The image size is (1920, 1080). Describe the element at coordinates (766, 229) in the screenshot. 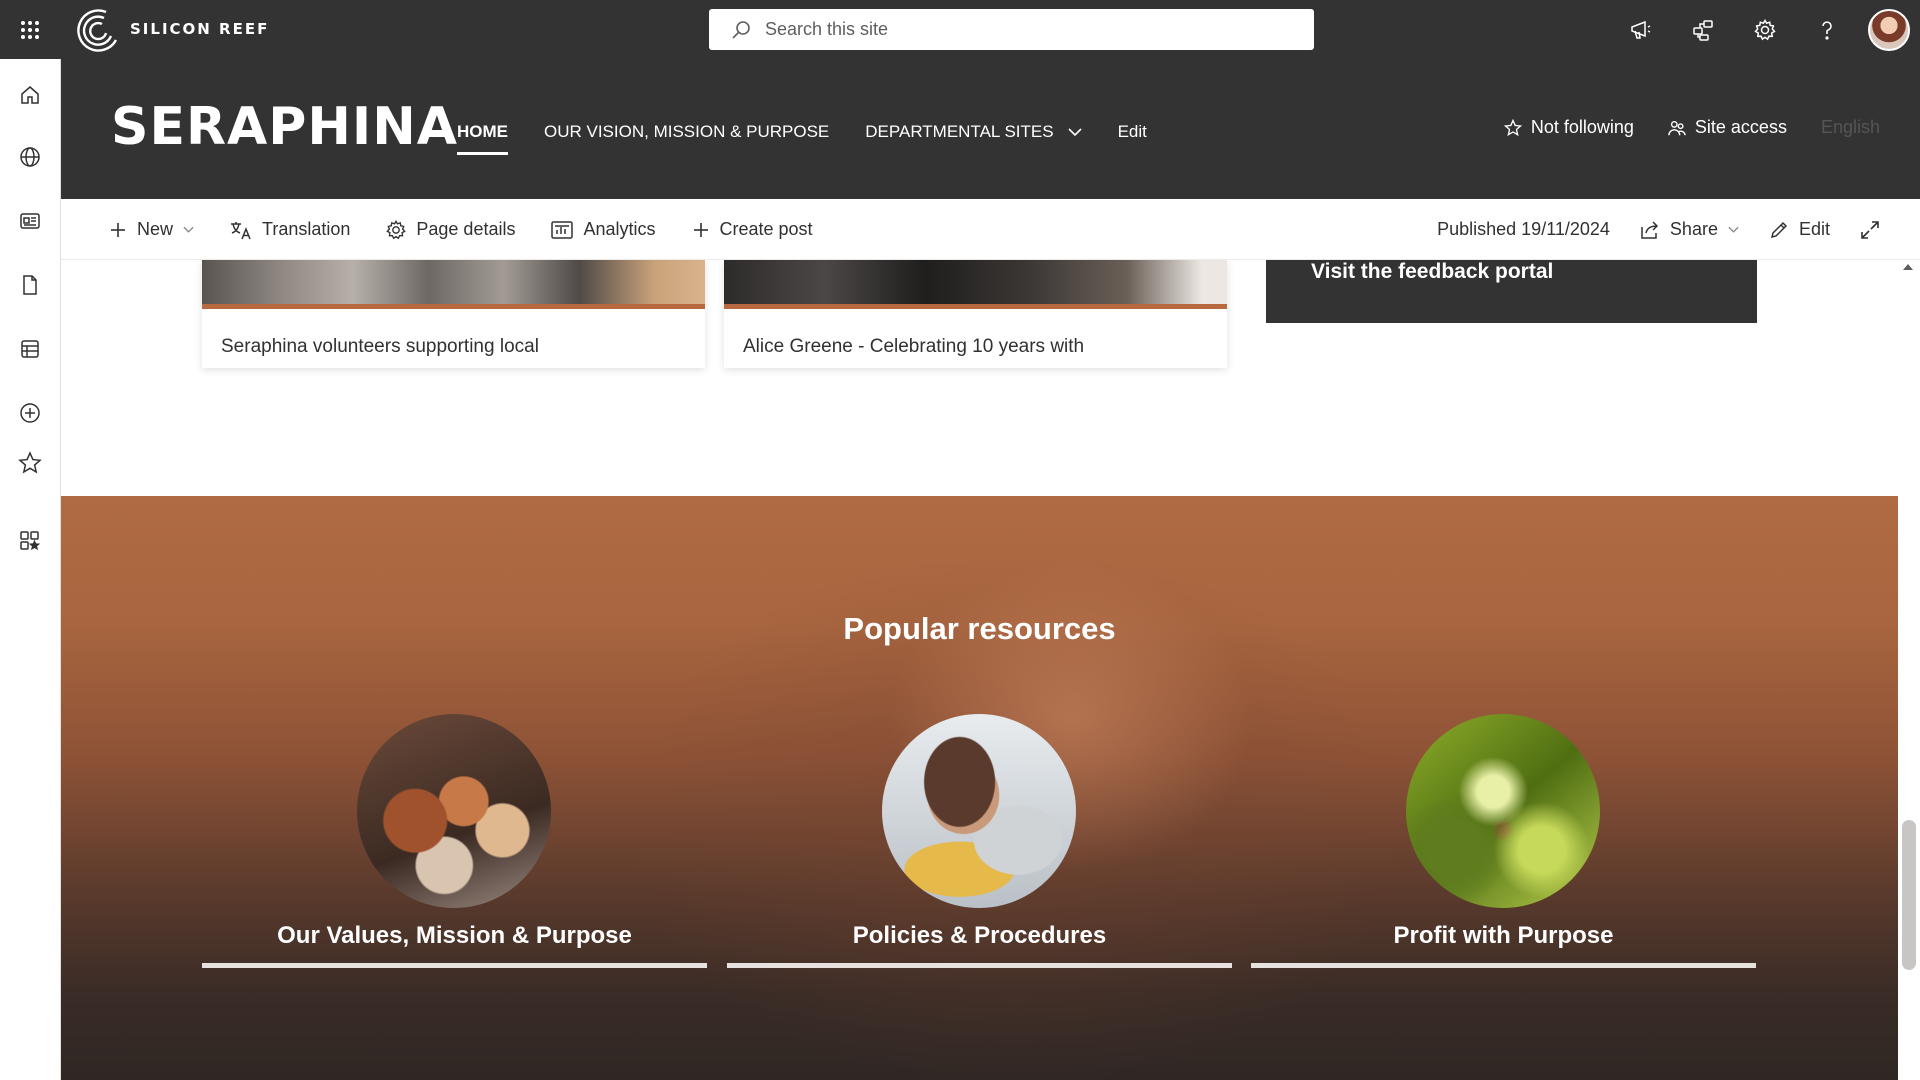

I see `create-post-label: Create post` at that location.